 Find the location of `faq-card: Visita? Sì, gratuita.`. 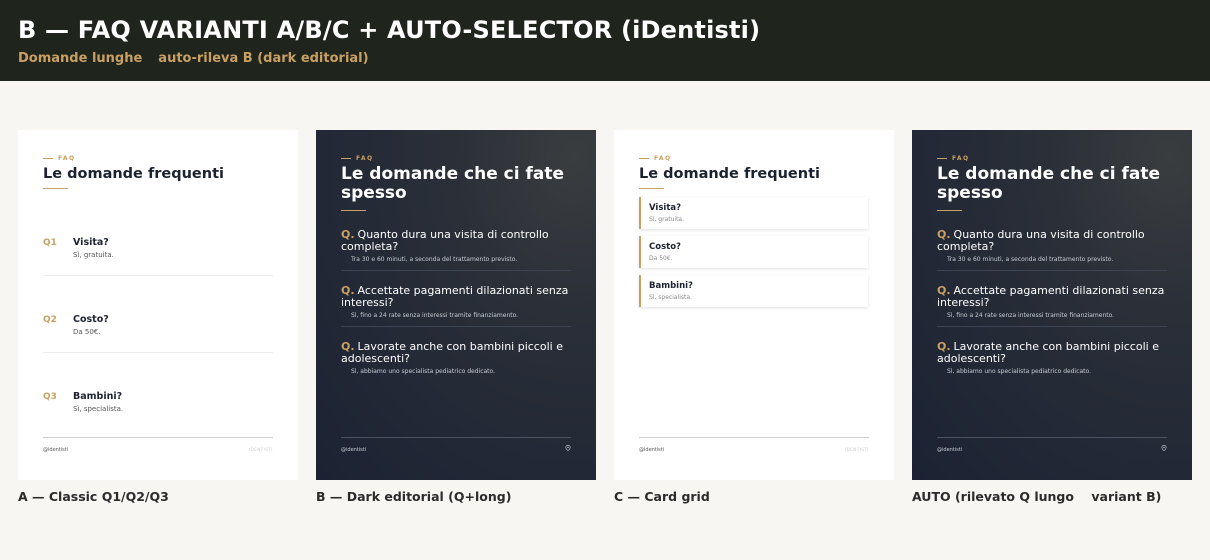

faq-card: Visita? Sì, gratuita. is located at coordinates (753, 213).